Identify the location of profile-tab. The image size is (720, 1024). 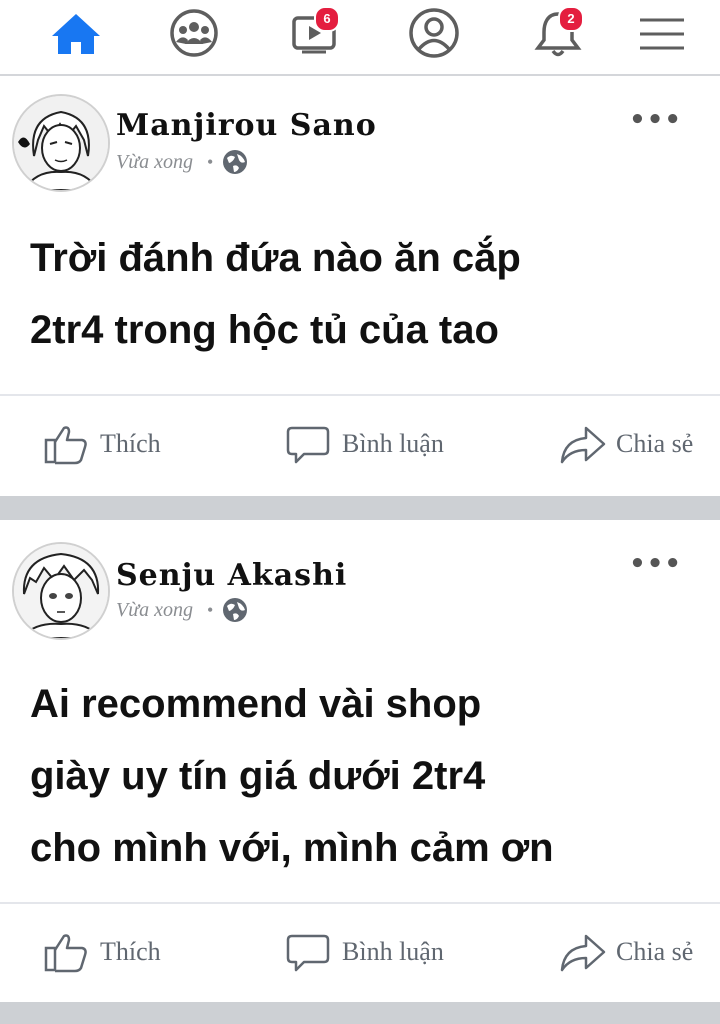
(434, 33).